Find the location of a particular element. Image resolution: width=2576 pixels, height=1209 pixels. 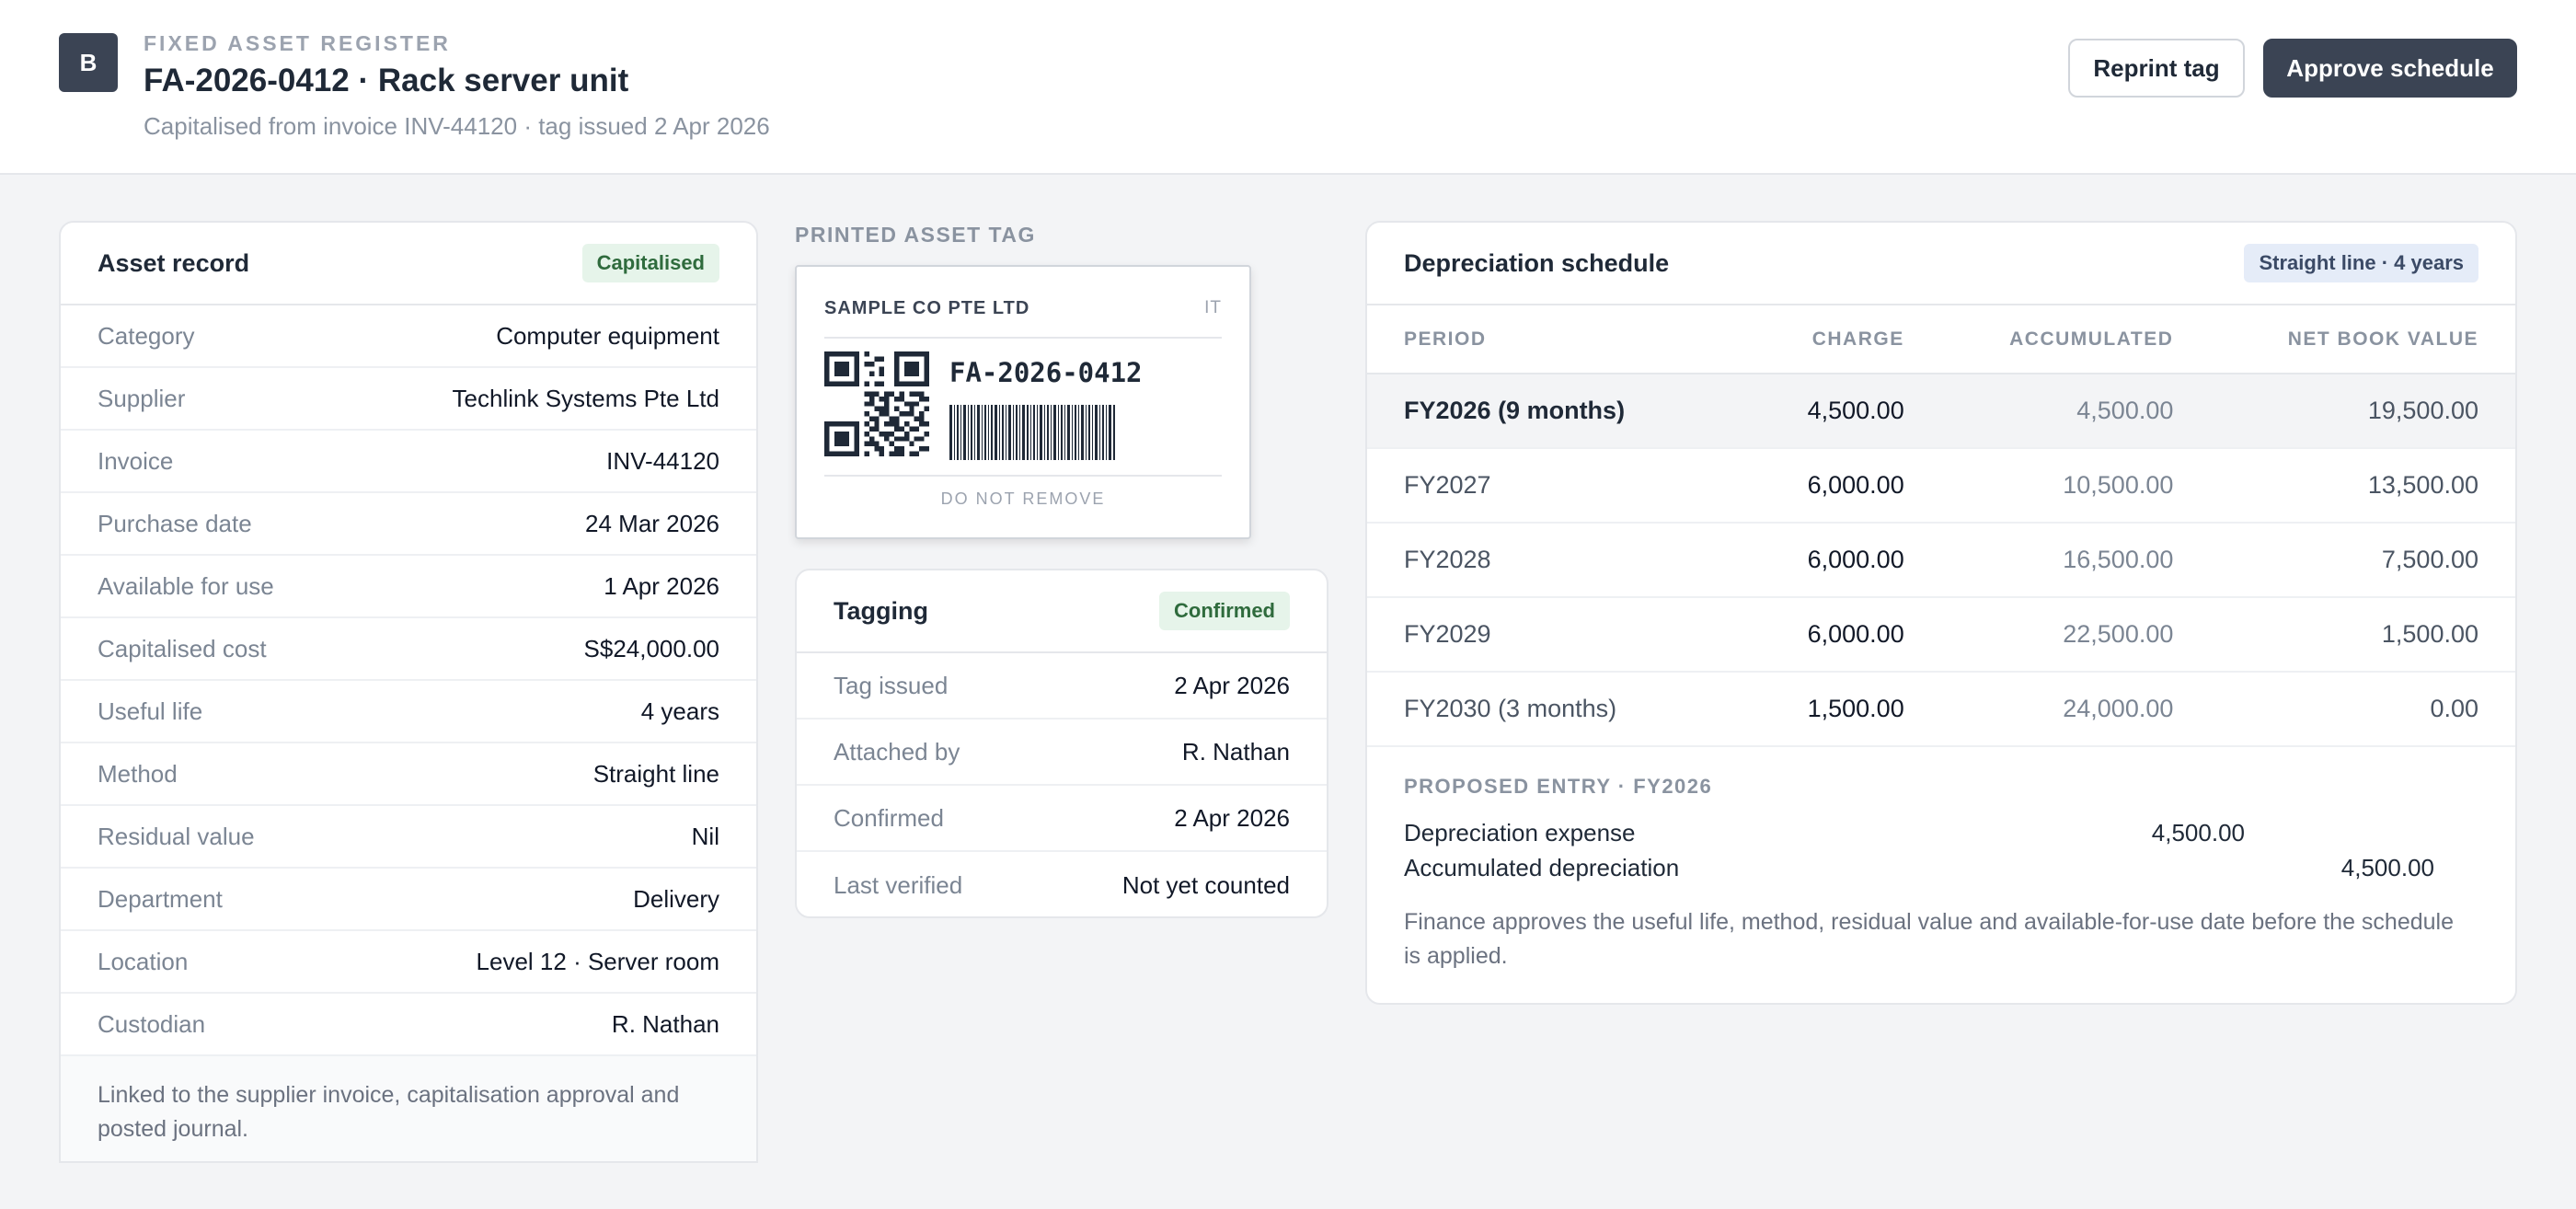

asset-row-available-for-use: Available for use 1 Apr 2026 is located at coordinates (408, 587).